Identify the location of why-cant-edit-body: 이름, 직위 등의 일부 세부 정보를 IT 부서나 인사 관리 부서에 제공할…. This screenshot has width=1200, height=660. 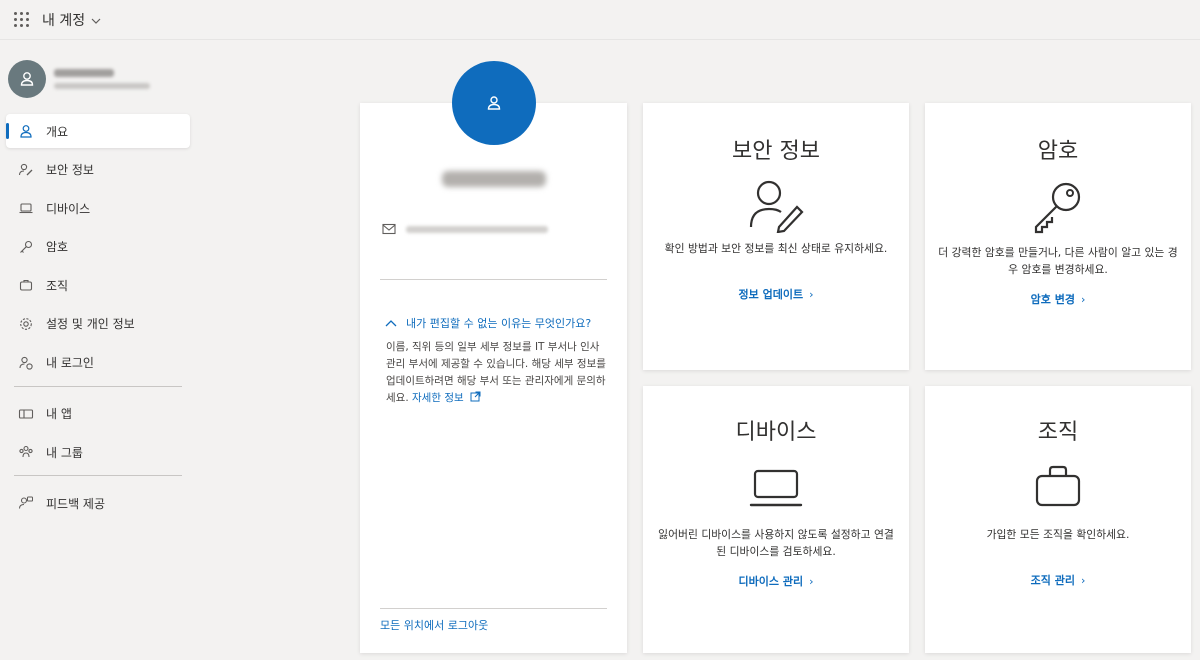
(497, 373).